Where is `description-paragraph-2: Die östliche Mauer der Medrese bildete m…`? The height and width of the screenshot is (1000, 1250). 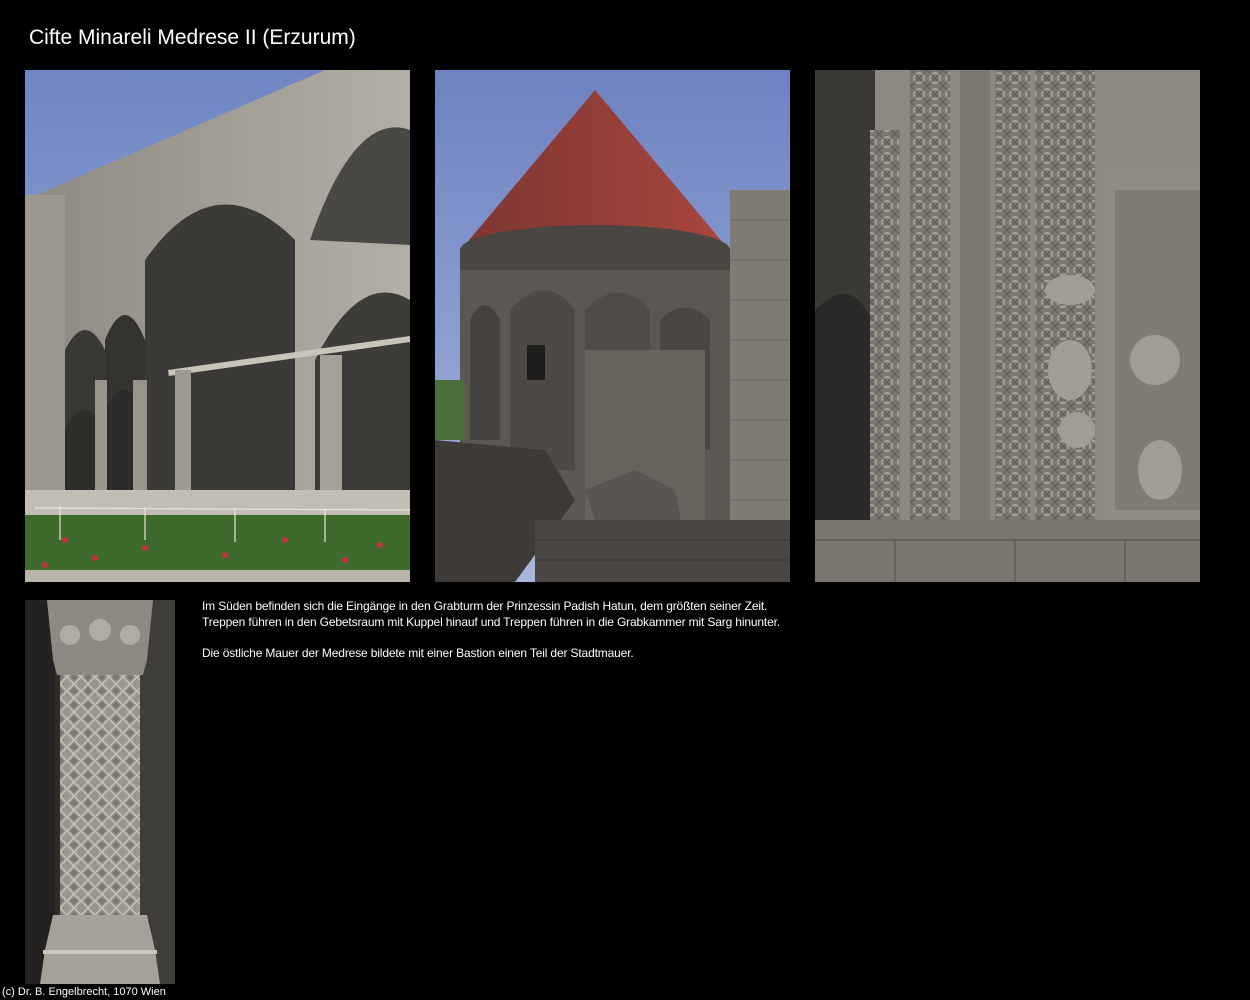
description-paragraph-2: Die östliche Mauer der Medrese bildete m… is located at coordinates (418, 652).